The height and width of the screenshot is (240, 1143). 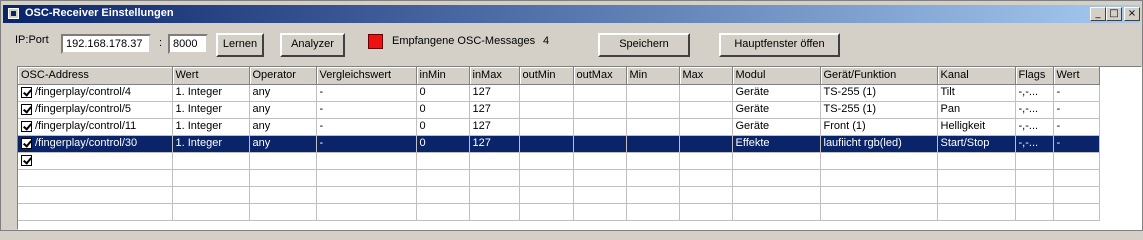 What do you see at coordinates (546, 76) in the screenshot?
I see `column-header: outMin` at bounding box center [546, 76].